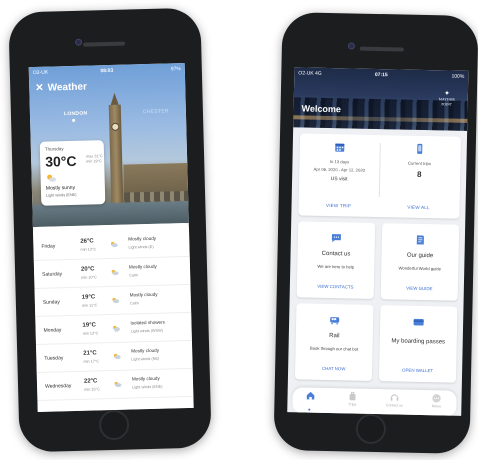 This screenshot has height=460, width=478. Describe the element at coordinates (336, 238) in the screenshot. I see `chat-bubble-icon` at that location.